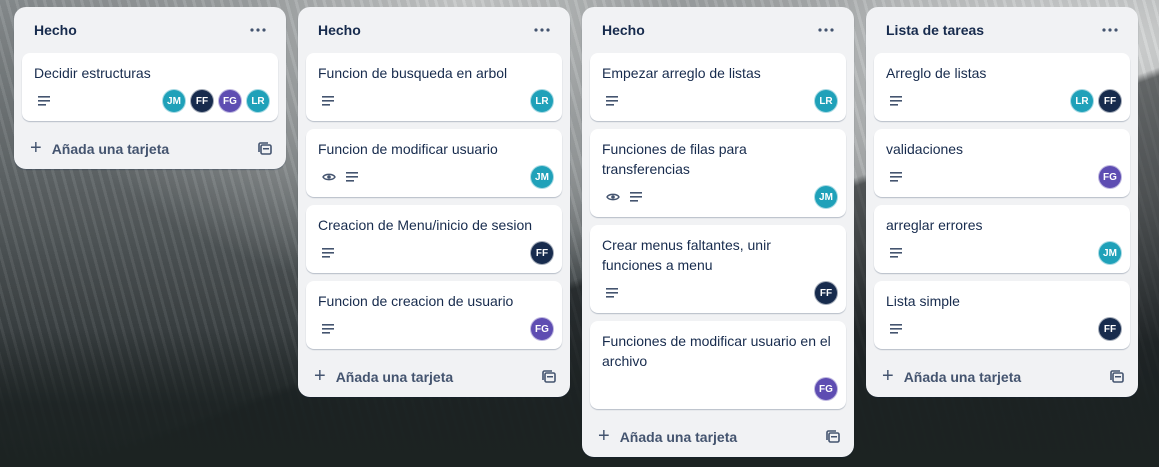 This screenshot has height=467, width=1159. Describe the element at coordinates (408, 149) in the screenshot. I see `card-title: Funcion de modificar usuario` at that location.